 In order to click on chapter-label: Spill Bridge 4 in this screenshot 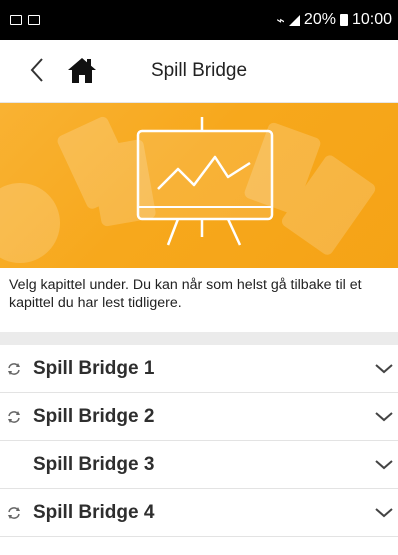, I will do `click(94, 512)`.